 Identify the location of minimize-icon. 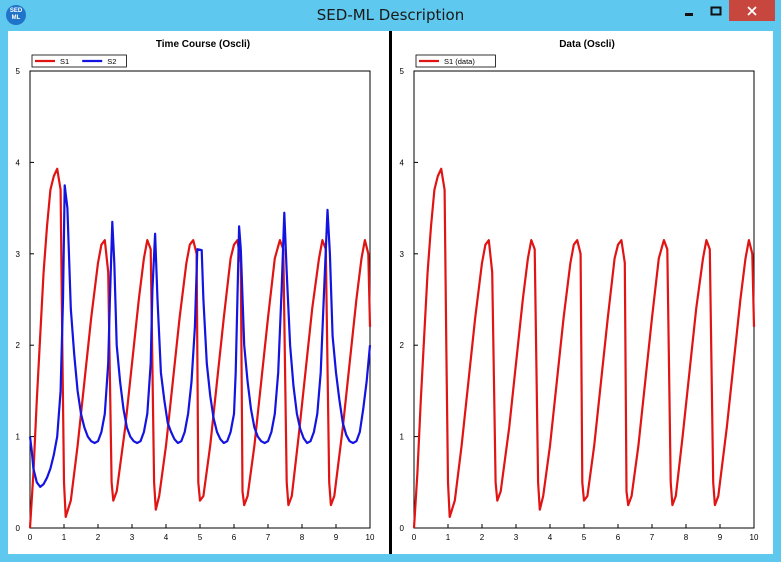
(688, 14).